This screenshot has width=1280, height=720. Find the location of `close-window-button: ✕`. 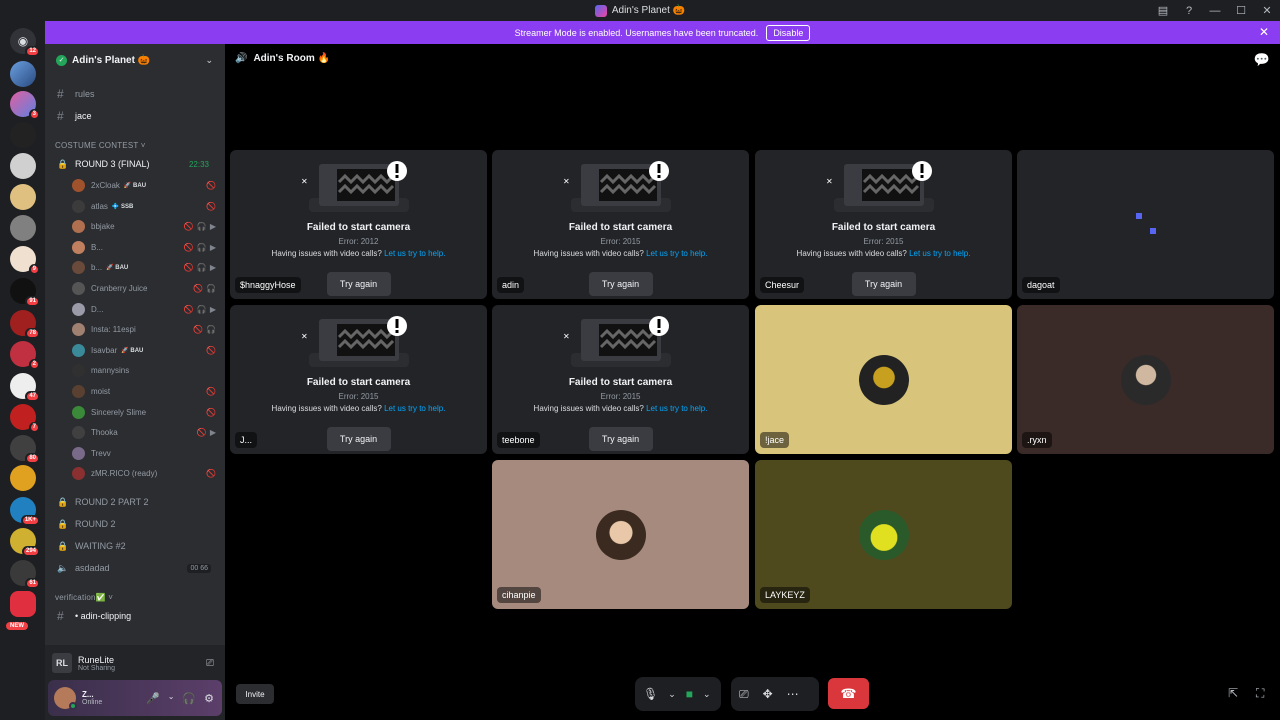

close-window-button: ✕ is located at coordinates (1267, 10).